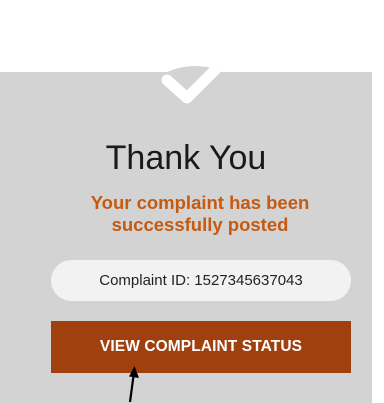  Describe the element at coordinates (378, 237) in the screenshot. I see `card-edge` at that location.